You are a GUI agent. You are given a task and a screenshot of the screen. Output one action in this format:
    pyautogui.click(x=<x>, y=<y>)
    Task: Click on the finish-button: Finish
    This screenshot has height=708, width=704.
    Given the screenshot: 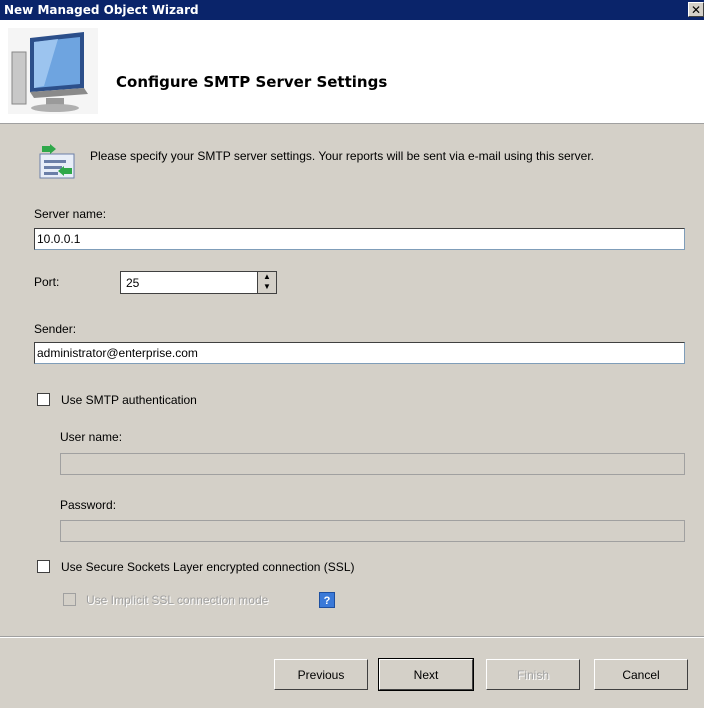 What is the action you would take?
    pyautogui.click(x=533, y=674)
    